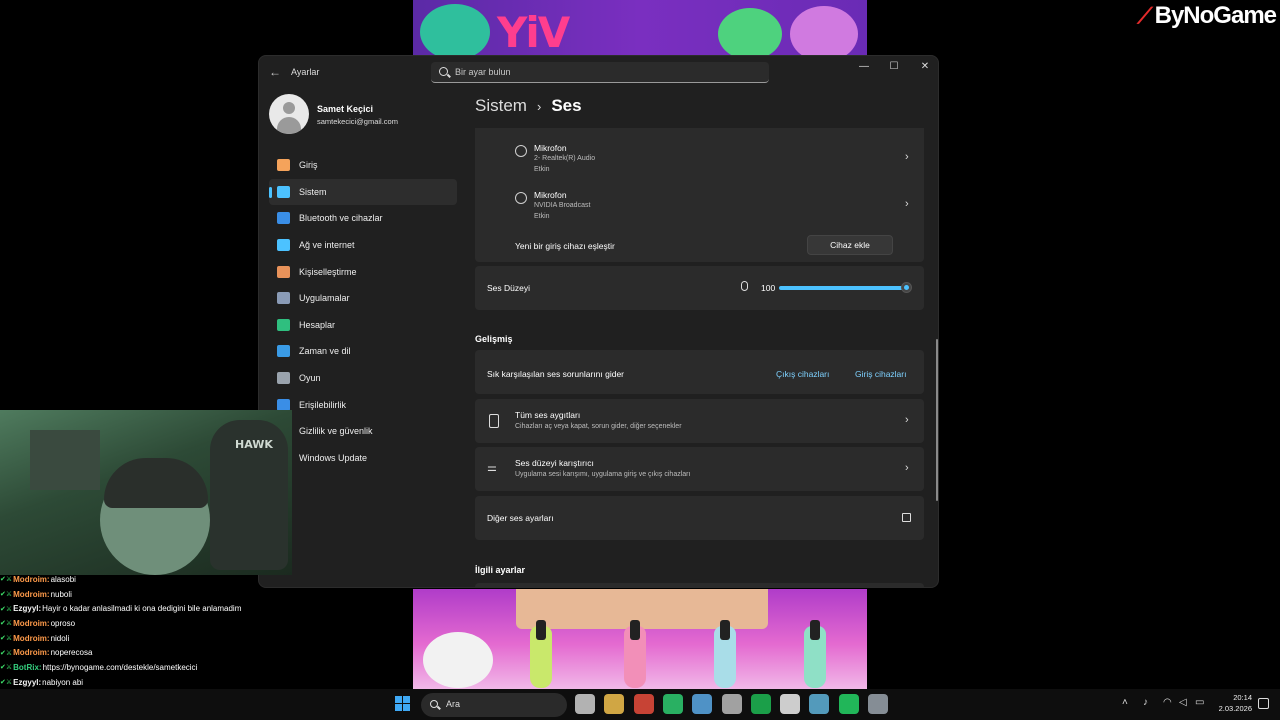 This screenshot has height=720, width=1280. What do you see at coordinates (600, 72) in the screenshot?
I see `settings-search-input: Bir ayar bulun` at bounding box center [600, 72].